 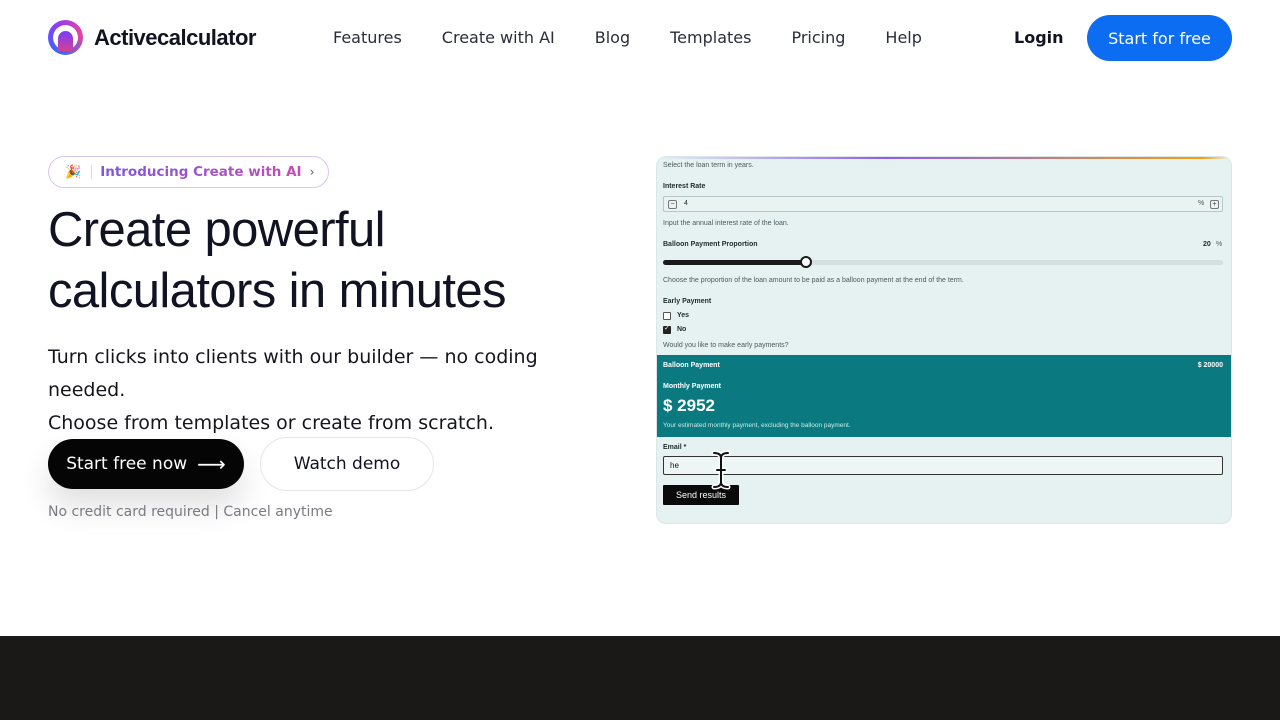 What do you see at coordinates (943, 262) in the screenshot?
I see `balloon-proportion-slider` at bounding box center [943, 262].